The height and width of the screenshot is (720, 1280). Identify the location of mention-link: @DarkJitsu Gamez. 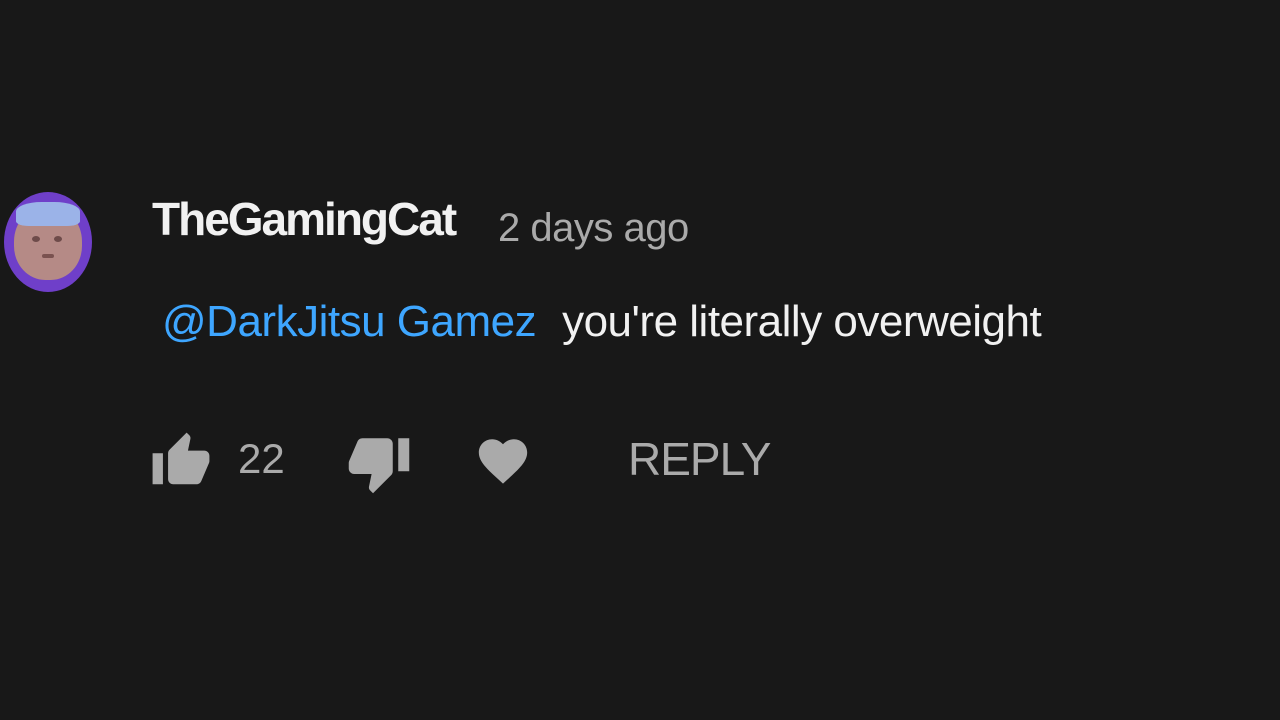
(349, 321).